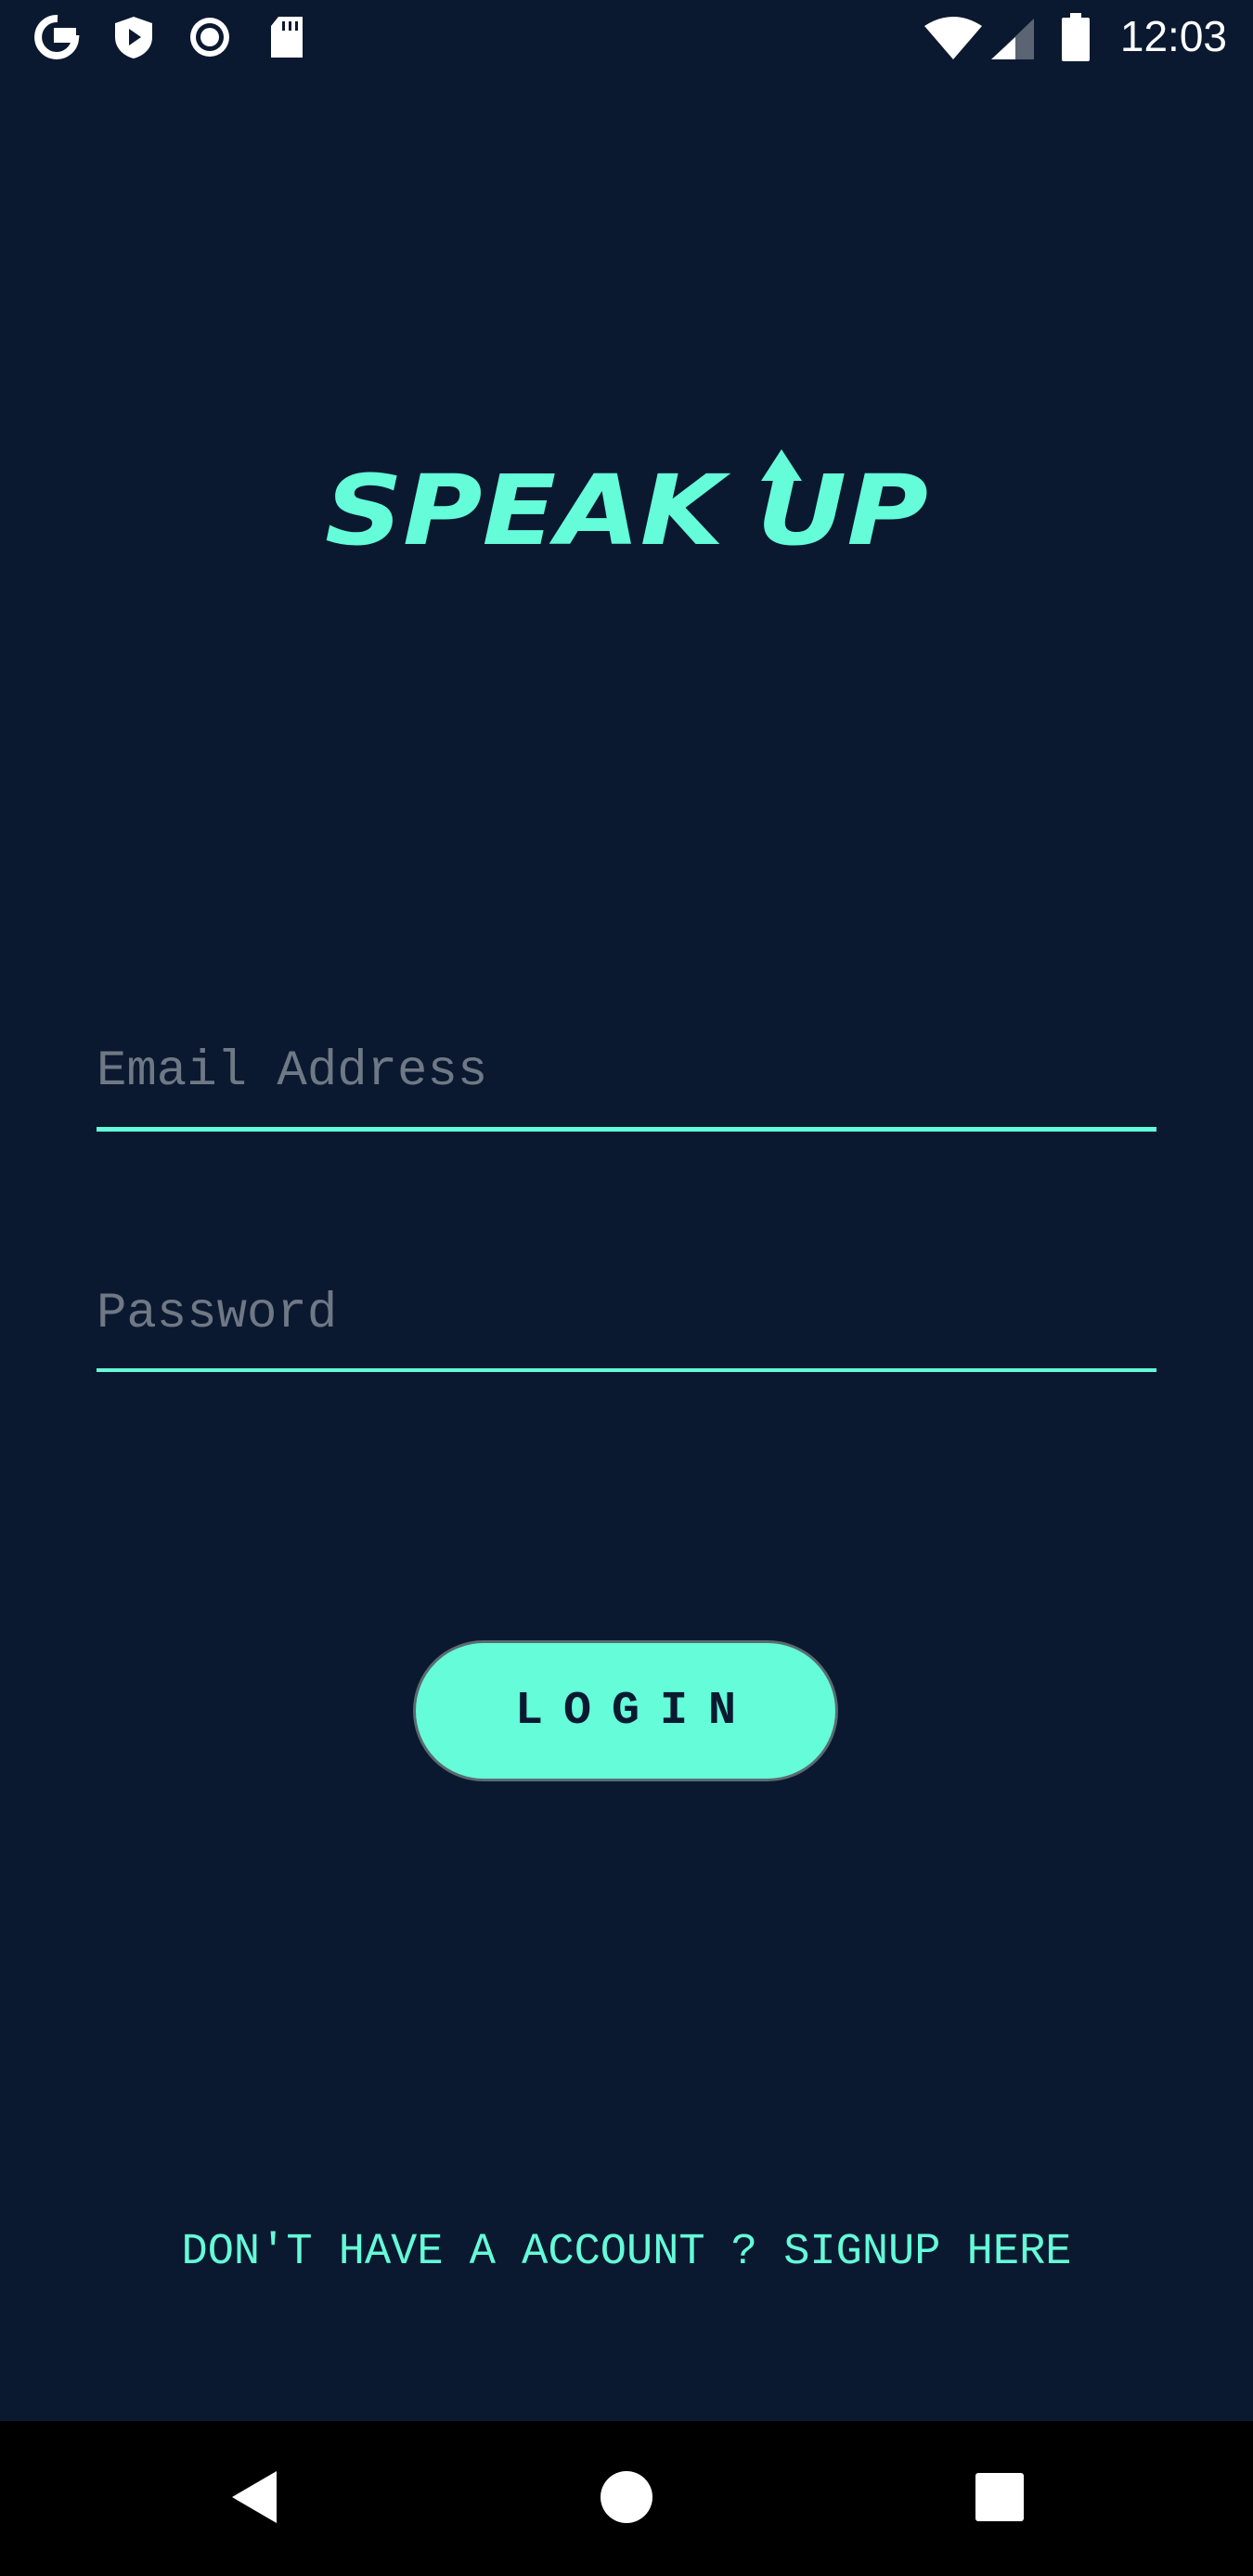 This screenshot has height=2576, width=1253. What do you see at coordinates (626, 2252) in the screenshot?
I see `signup-link: DON'T HAVE A ACCOUNT ? SIGNUP HERE` at bounding box center [626, 2252].